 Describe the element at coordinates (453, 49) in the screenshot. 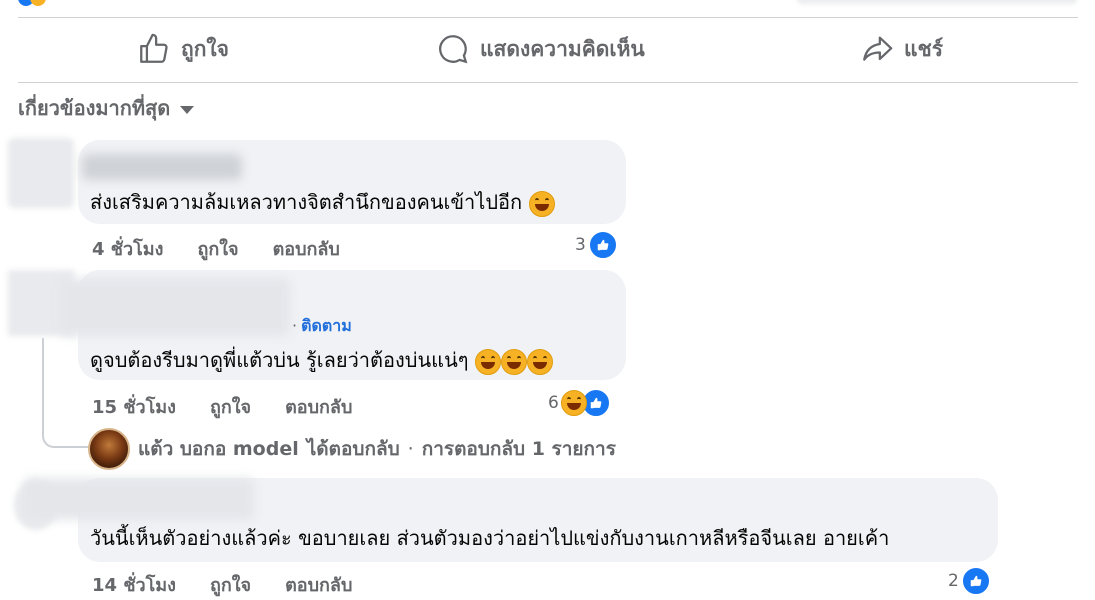

I see `comment-bubble-icon` at that location.